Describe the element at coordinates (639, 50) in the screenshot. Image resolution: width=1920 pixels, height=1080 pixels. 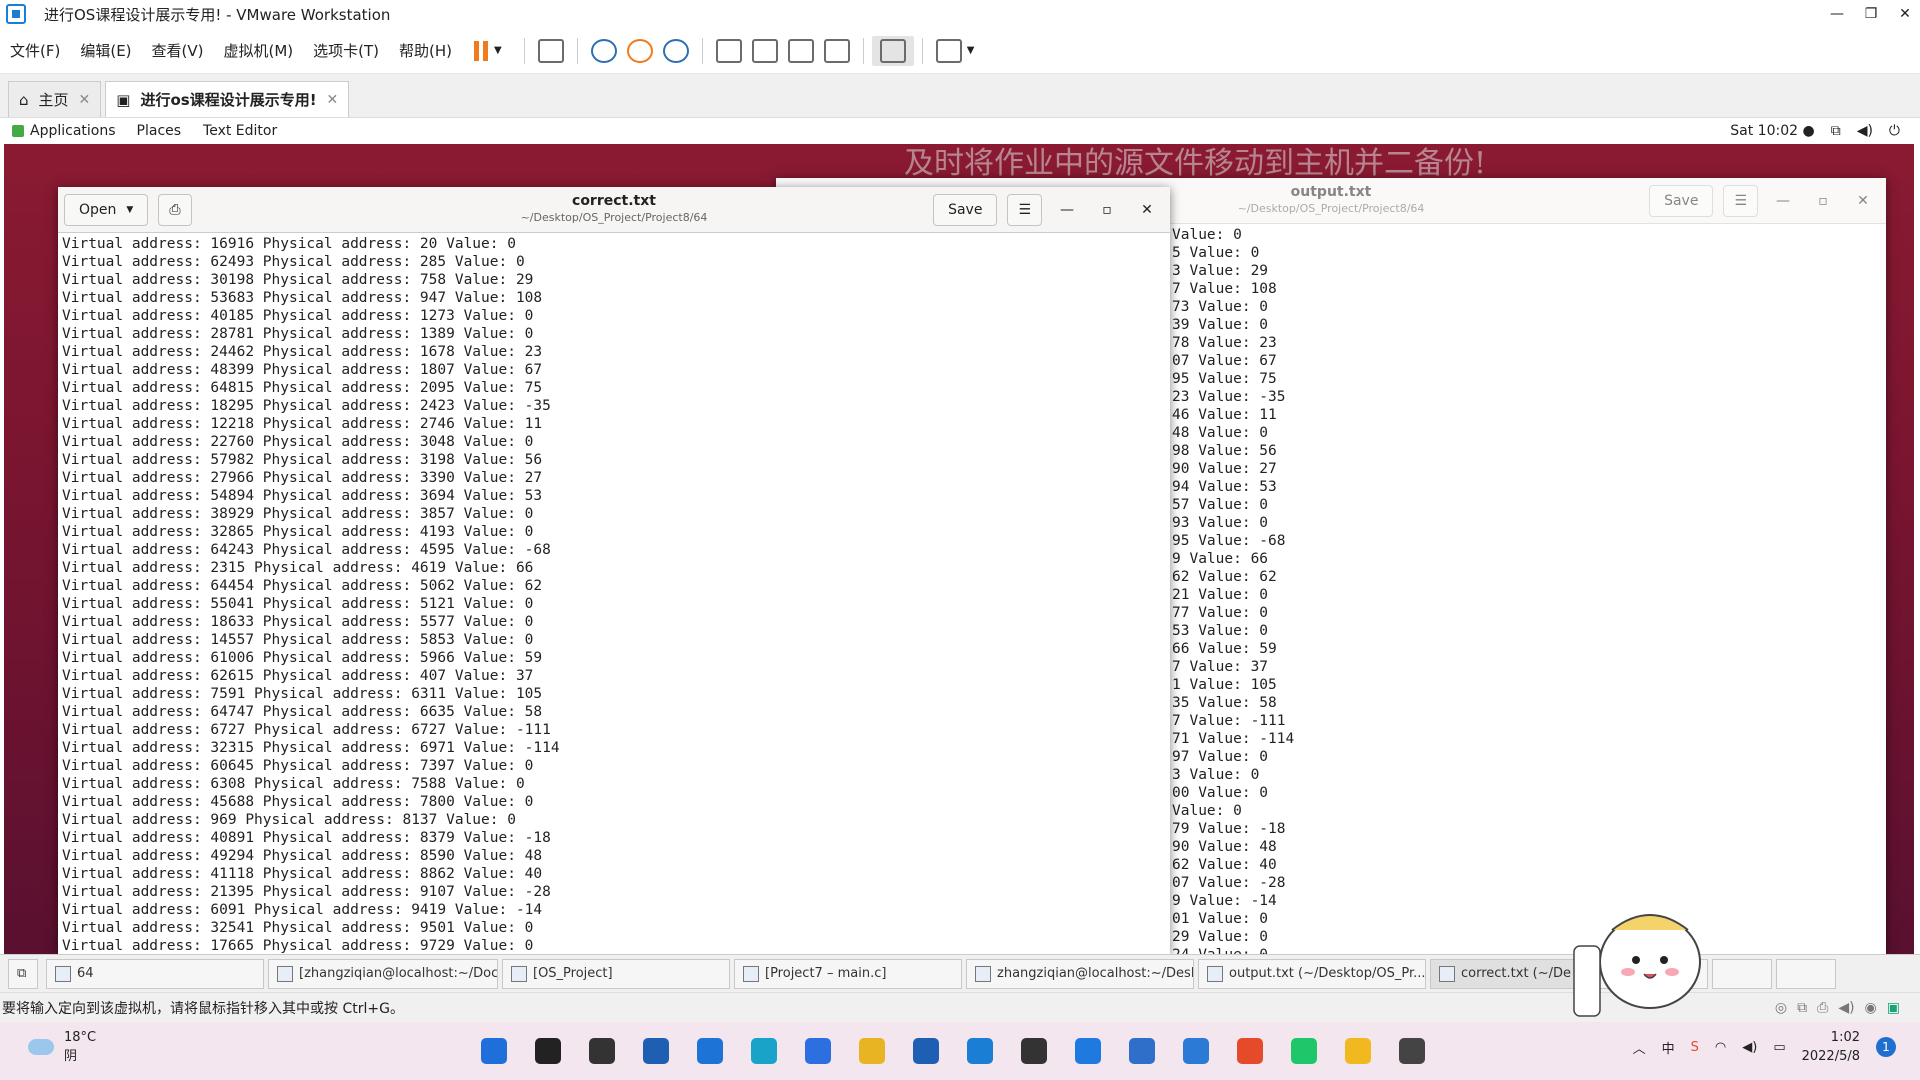
I see `revert-snapshot-icon` at that location.